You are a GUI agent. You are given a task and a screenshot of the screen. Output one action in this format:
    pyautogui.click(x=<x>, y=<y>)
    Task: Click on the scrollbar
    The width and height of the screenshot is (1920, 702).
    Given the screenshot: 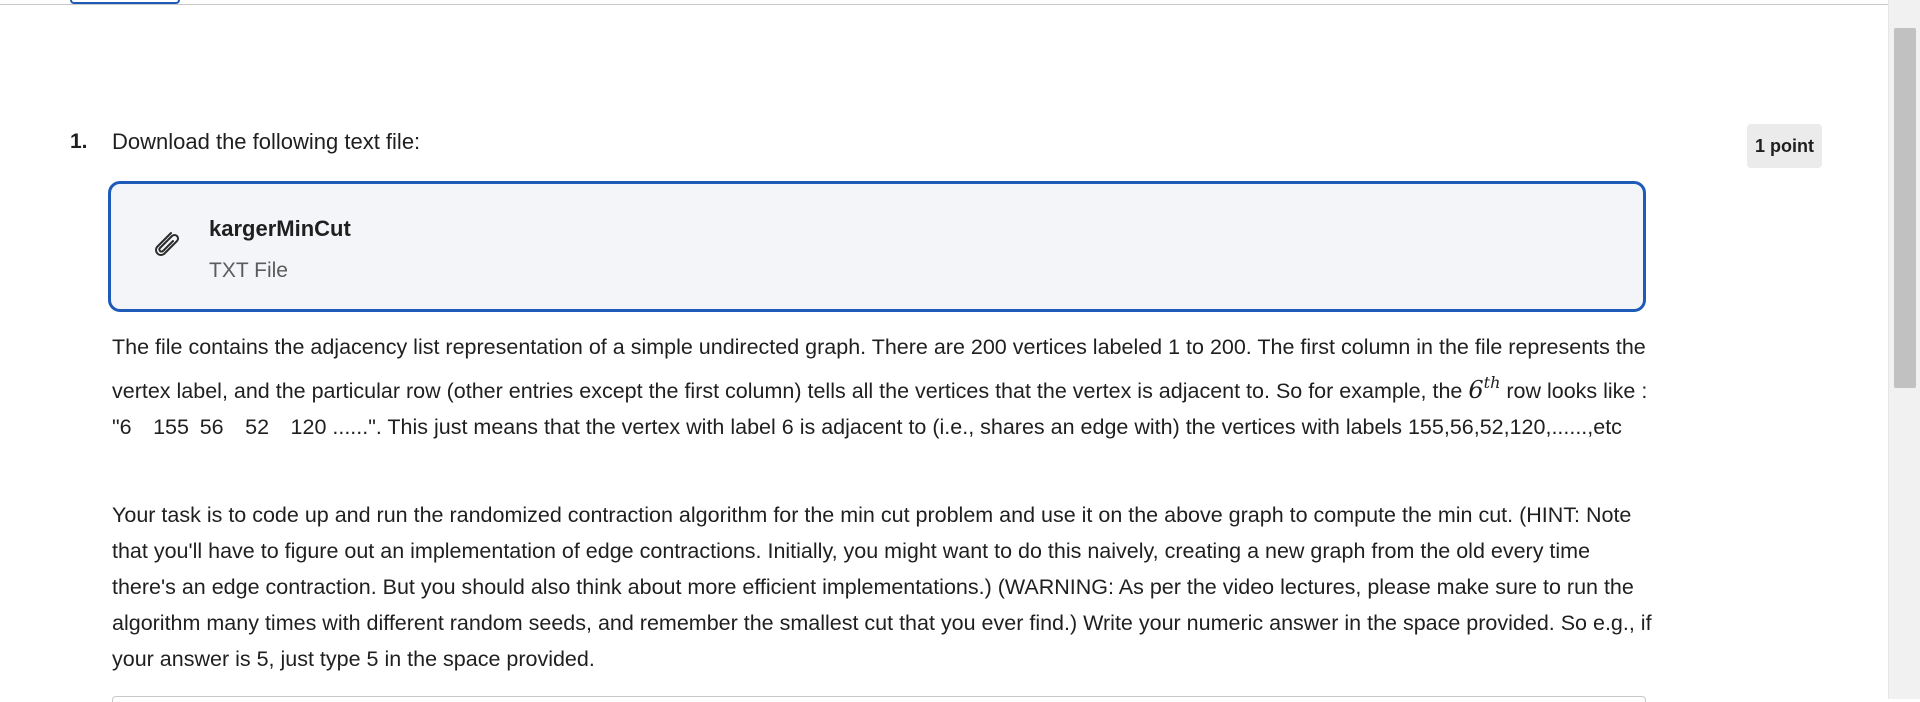 What is the action you would take?
    pyautogui.click(x=1904, y=349)
    